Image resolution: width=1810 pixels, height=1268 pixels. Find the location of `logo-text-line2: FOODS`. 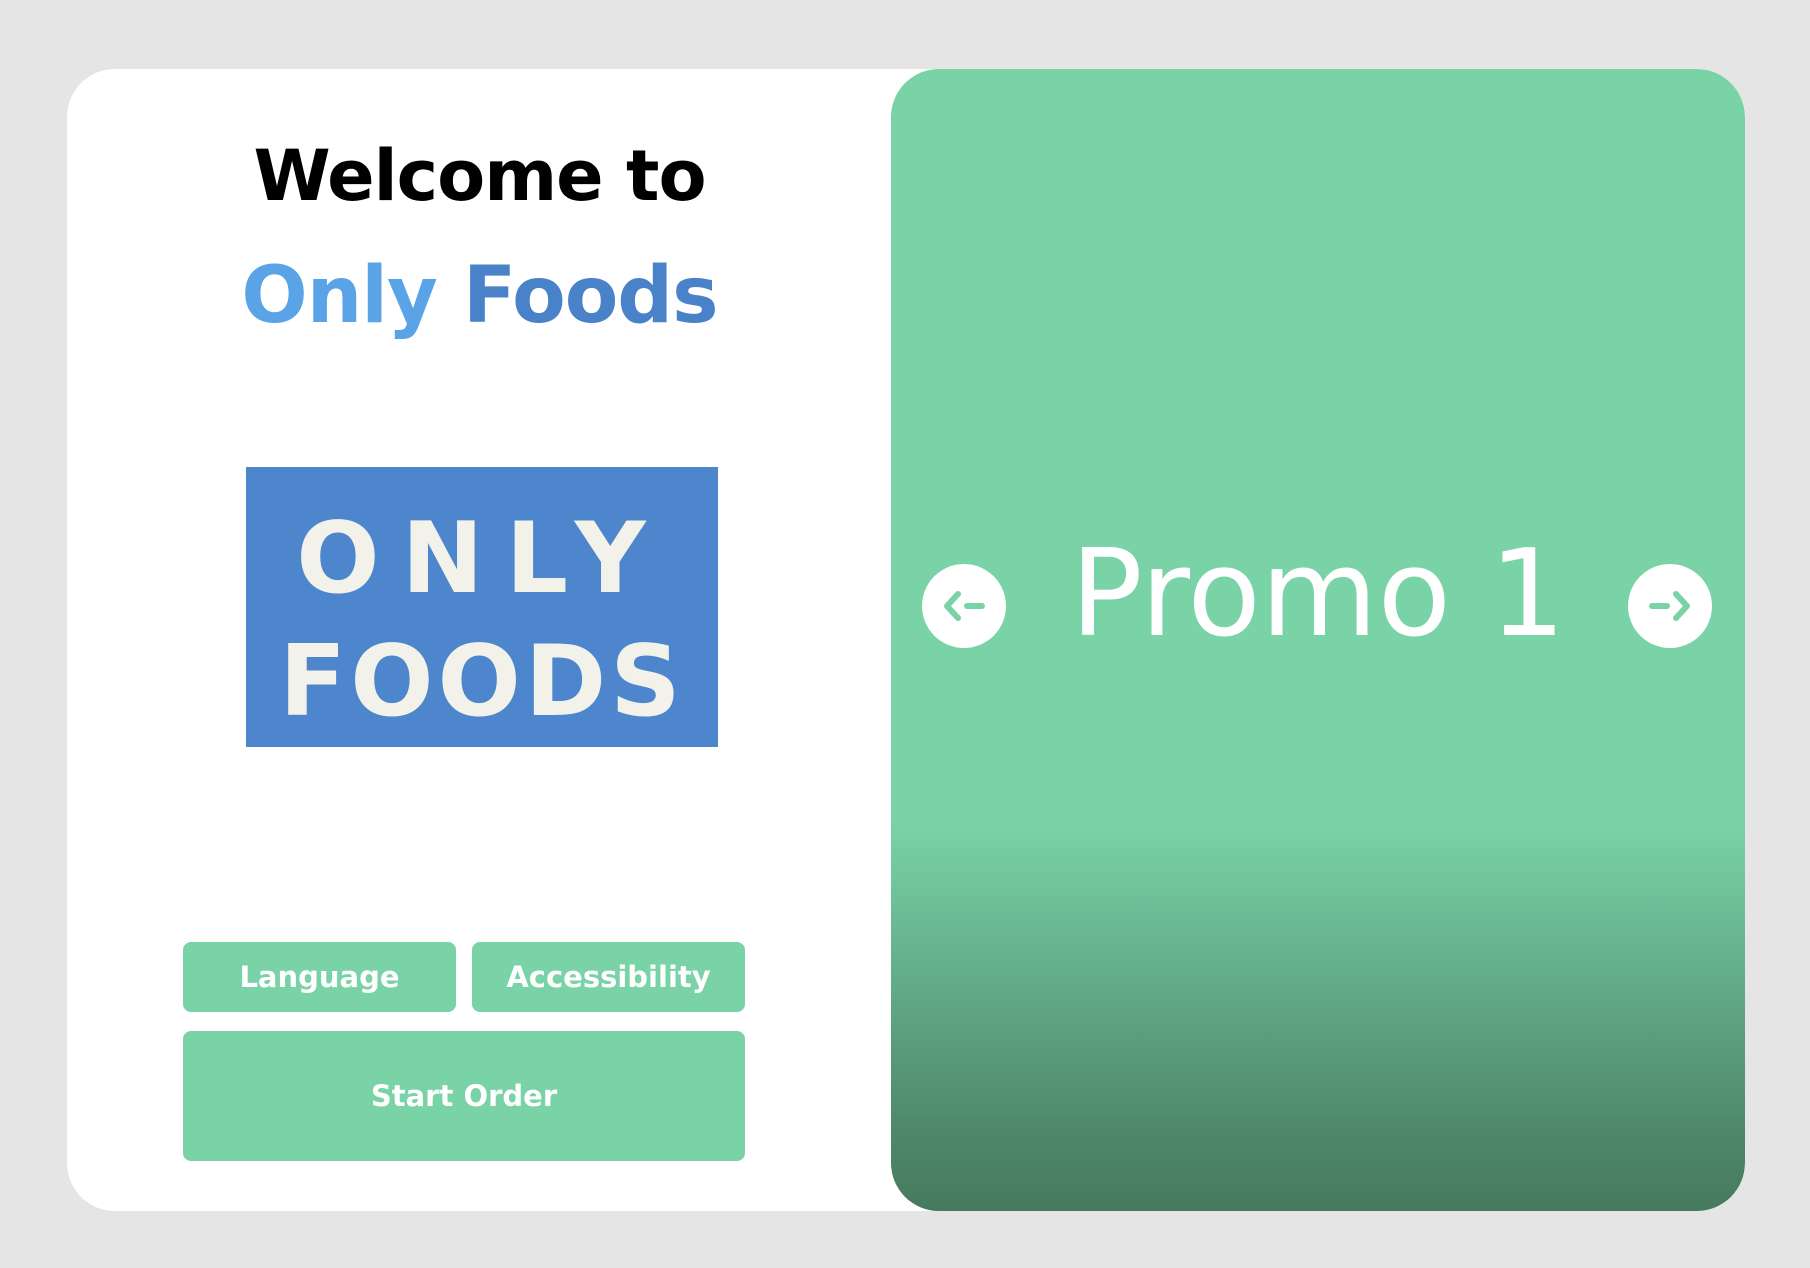

logo-text-line2: FOODS is located at coordinates (482, 682).